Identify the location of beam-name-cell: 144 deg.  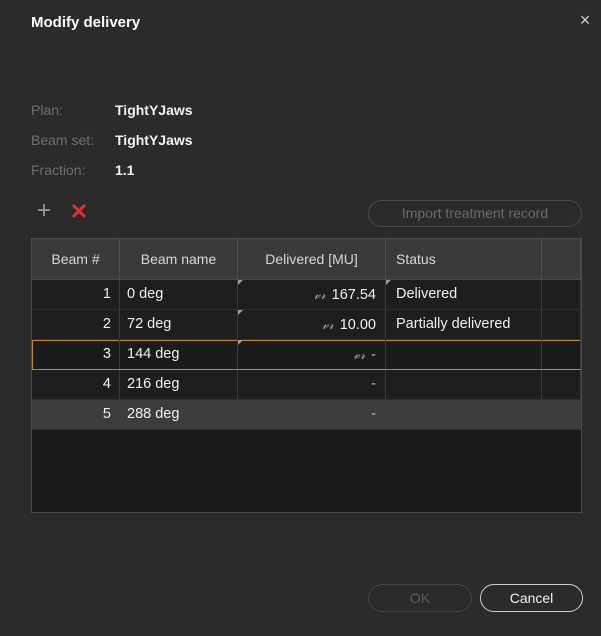
(179, 354).